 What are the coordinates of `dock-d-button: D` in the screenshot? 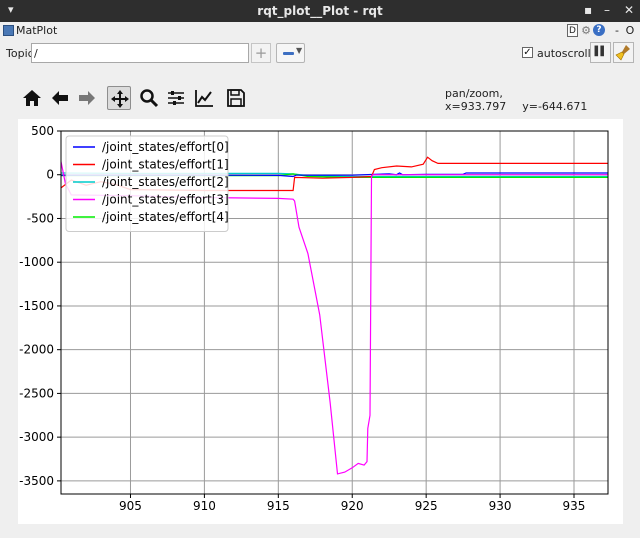 It's located at (572, 30).